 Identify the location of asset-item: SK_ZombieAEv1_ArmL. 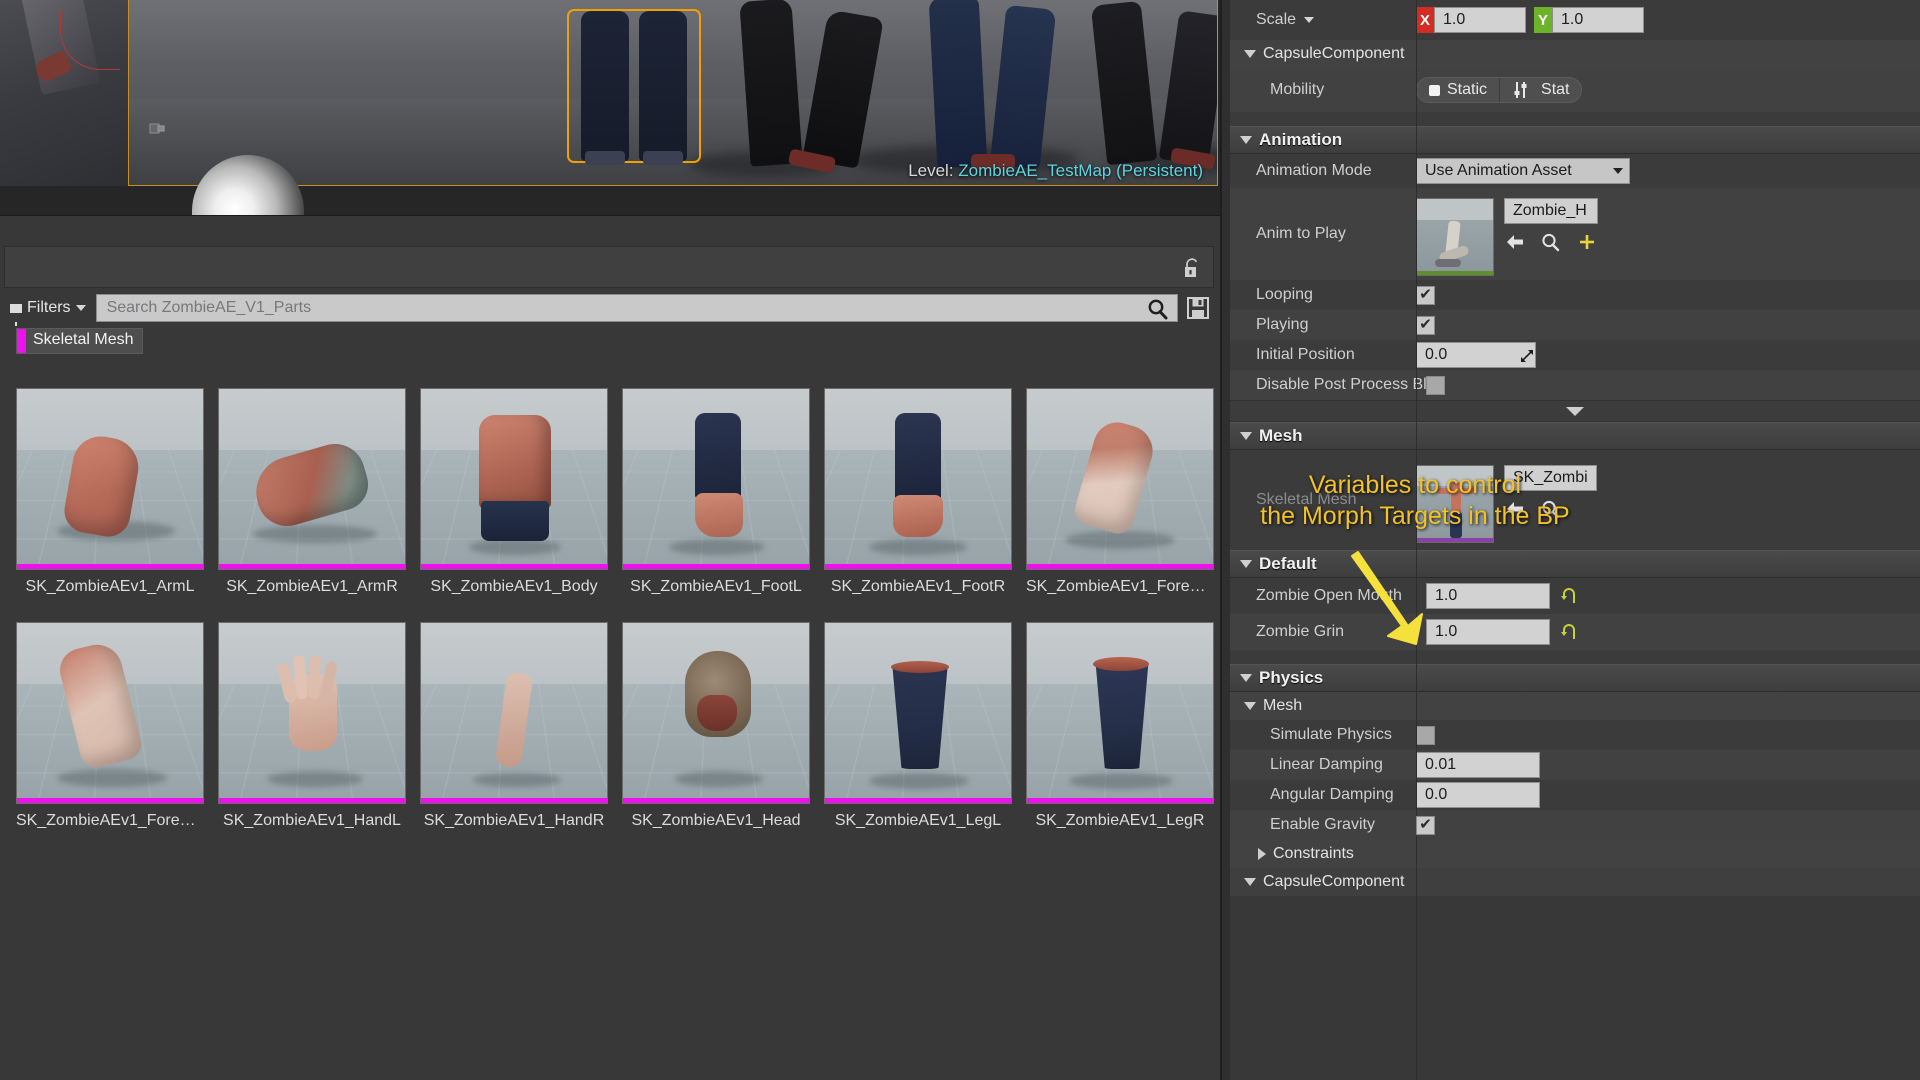
(110, 492).